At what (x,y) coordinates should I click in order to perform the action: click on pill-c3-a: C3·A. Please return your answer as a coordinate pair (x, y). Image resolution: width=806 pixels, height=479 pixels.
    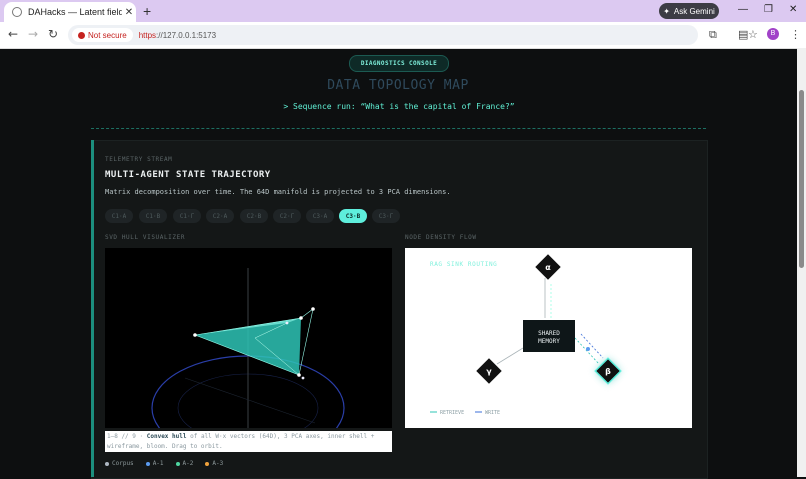
    Looking at the image, I should click on (320, 216).